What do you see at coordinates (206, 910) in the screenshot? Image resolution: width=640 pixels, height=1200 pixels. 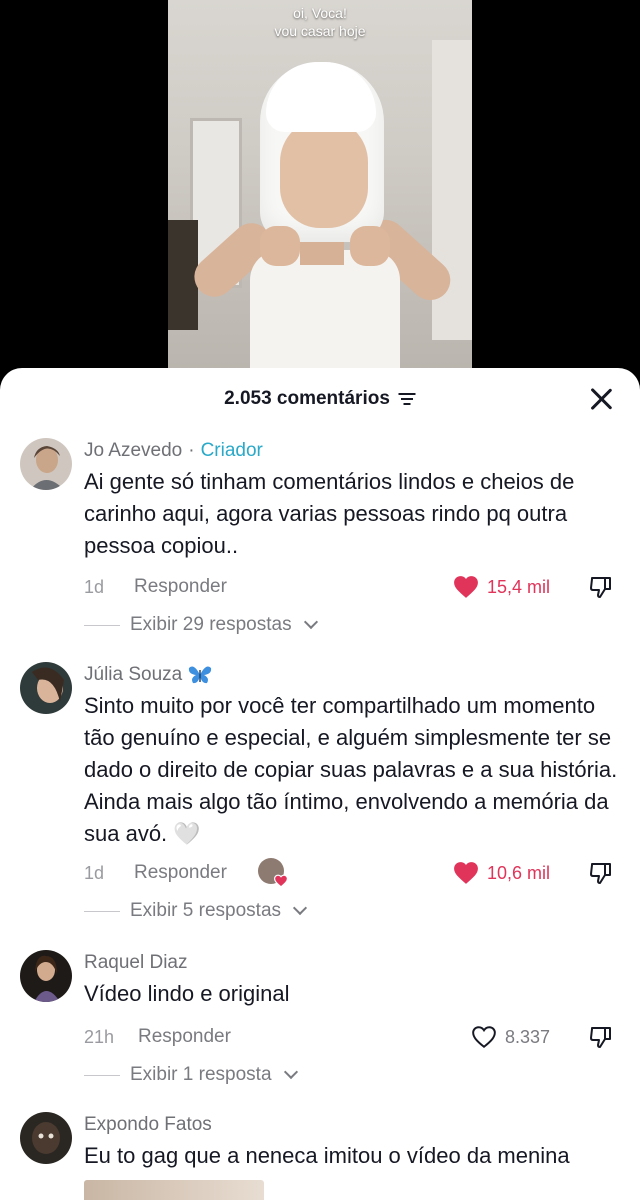 I see `replies-label: Exibir 5 respostas` at bounding box center [206, 910].